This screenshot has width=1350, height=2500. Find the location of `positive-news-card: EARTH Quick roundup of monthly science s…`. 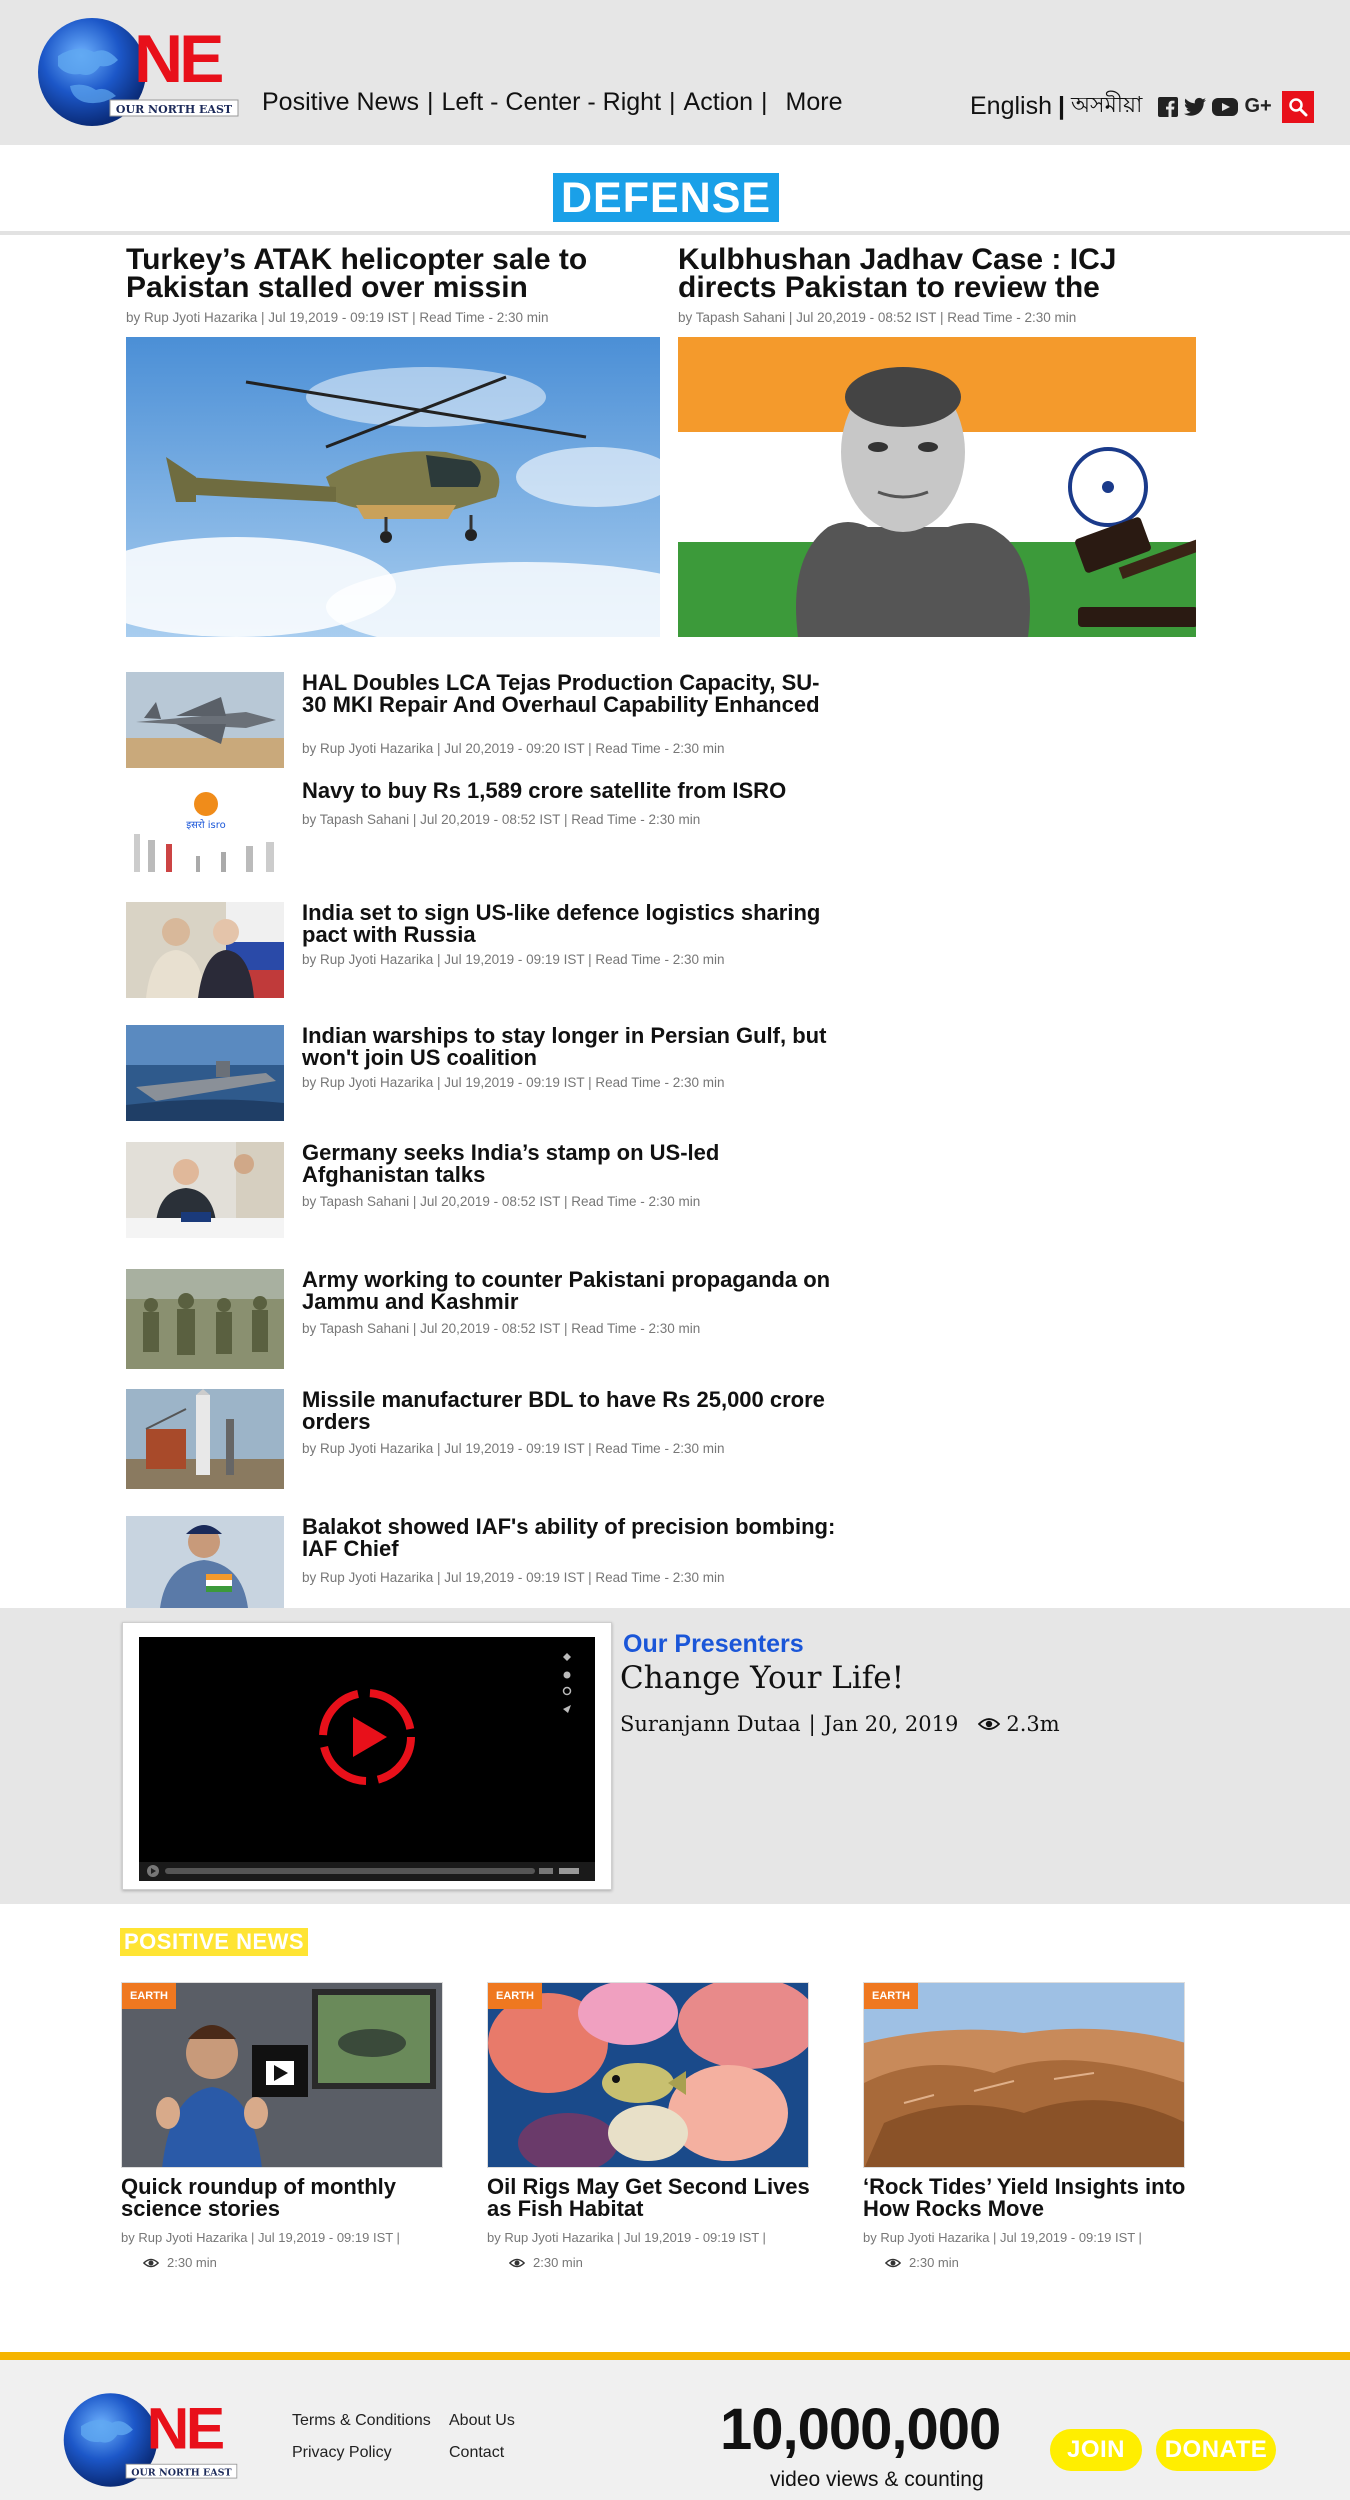

positive-news-card: EARTH Quick roundup of monthly science s… is located at coordinates (283, 2126).